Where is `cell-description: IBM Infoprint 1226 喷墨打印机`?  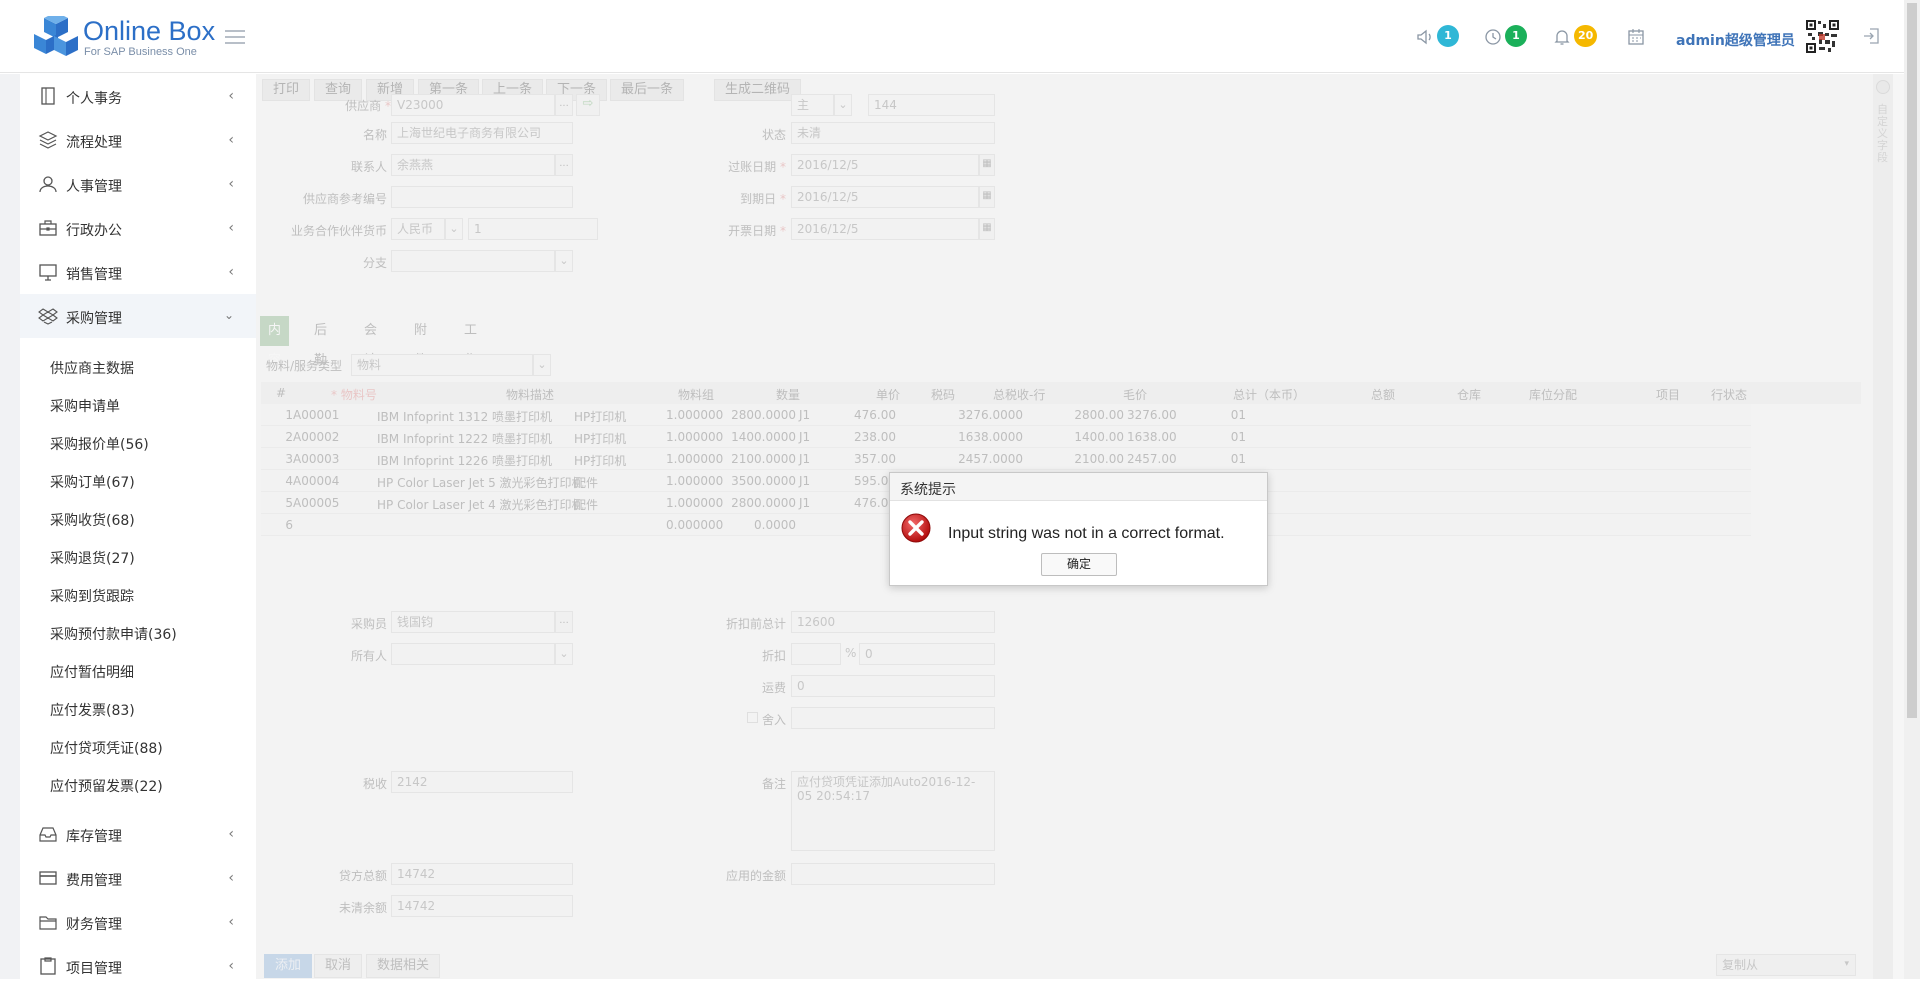 cell-description: IBM Infoprint 1226 喷墨打印机 is located at coordinates (464, 460).